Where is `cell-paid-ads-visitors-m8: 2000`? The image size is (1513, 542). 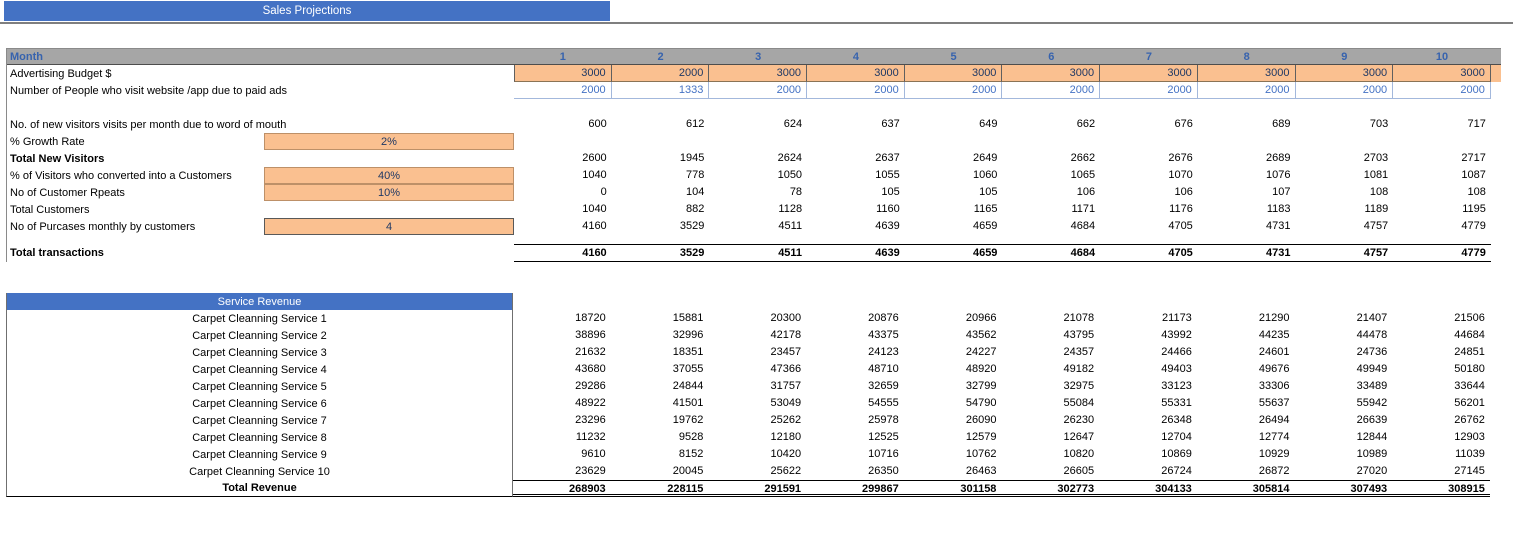
cell-paid-ads-visitors-m8: 2000 is located at coordinates (1246, 90).